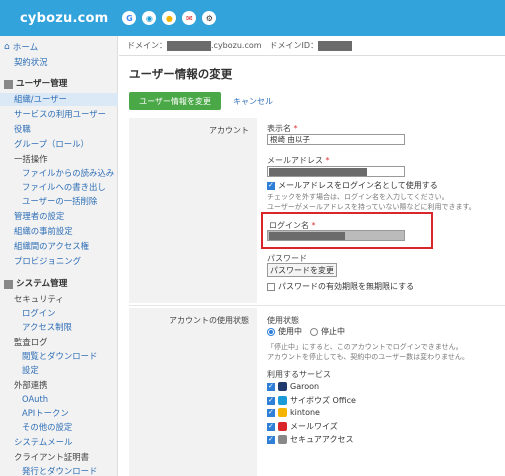  Describe the element at coordinates (209, 18) in the screenshot. I see `settings-icon: ⚙` at that location.